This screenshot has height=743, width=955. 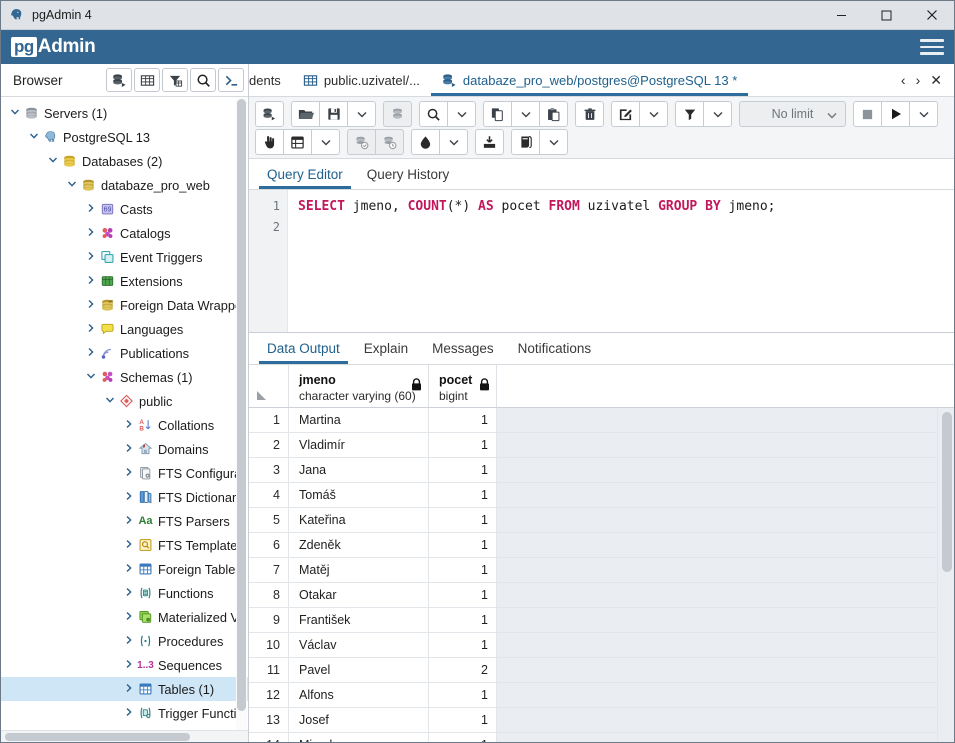 What do you see at coordinates (124, 305) in the screenshot?
I see `tree-item-foreign-data-wrappe: Foreign Data Wrappe` at bounding box center [124, 305].